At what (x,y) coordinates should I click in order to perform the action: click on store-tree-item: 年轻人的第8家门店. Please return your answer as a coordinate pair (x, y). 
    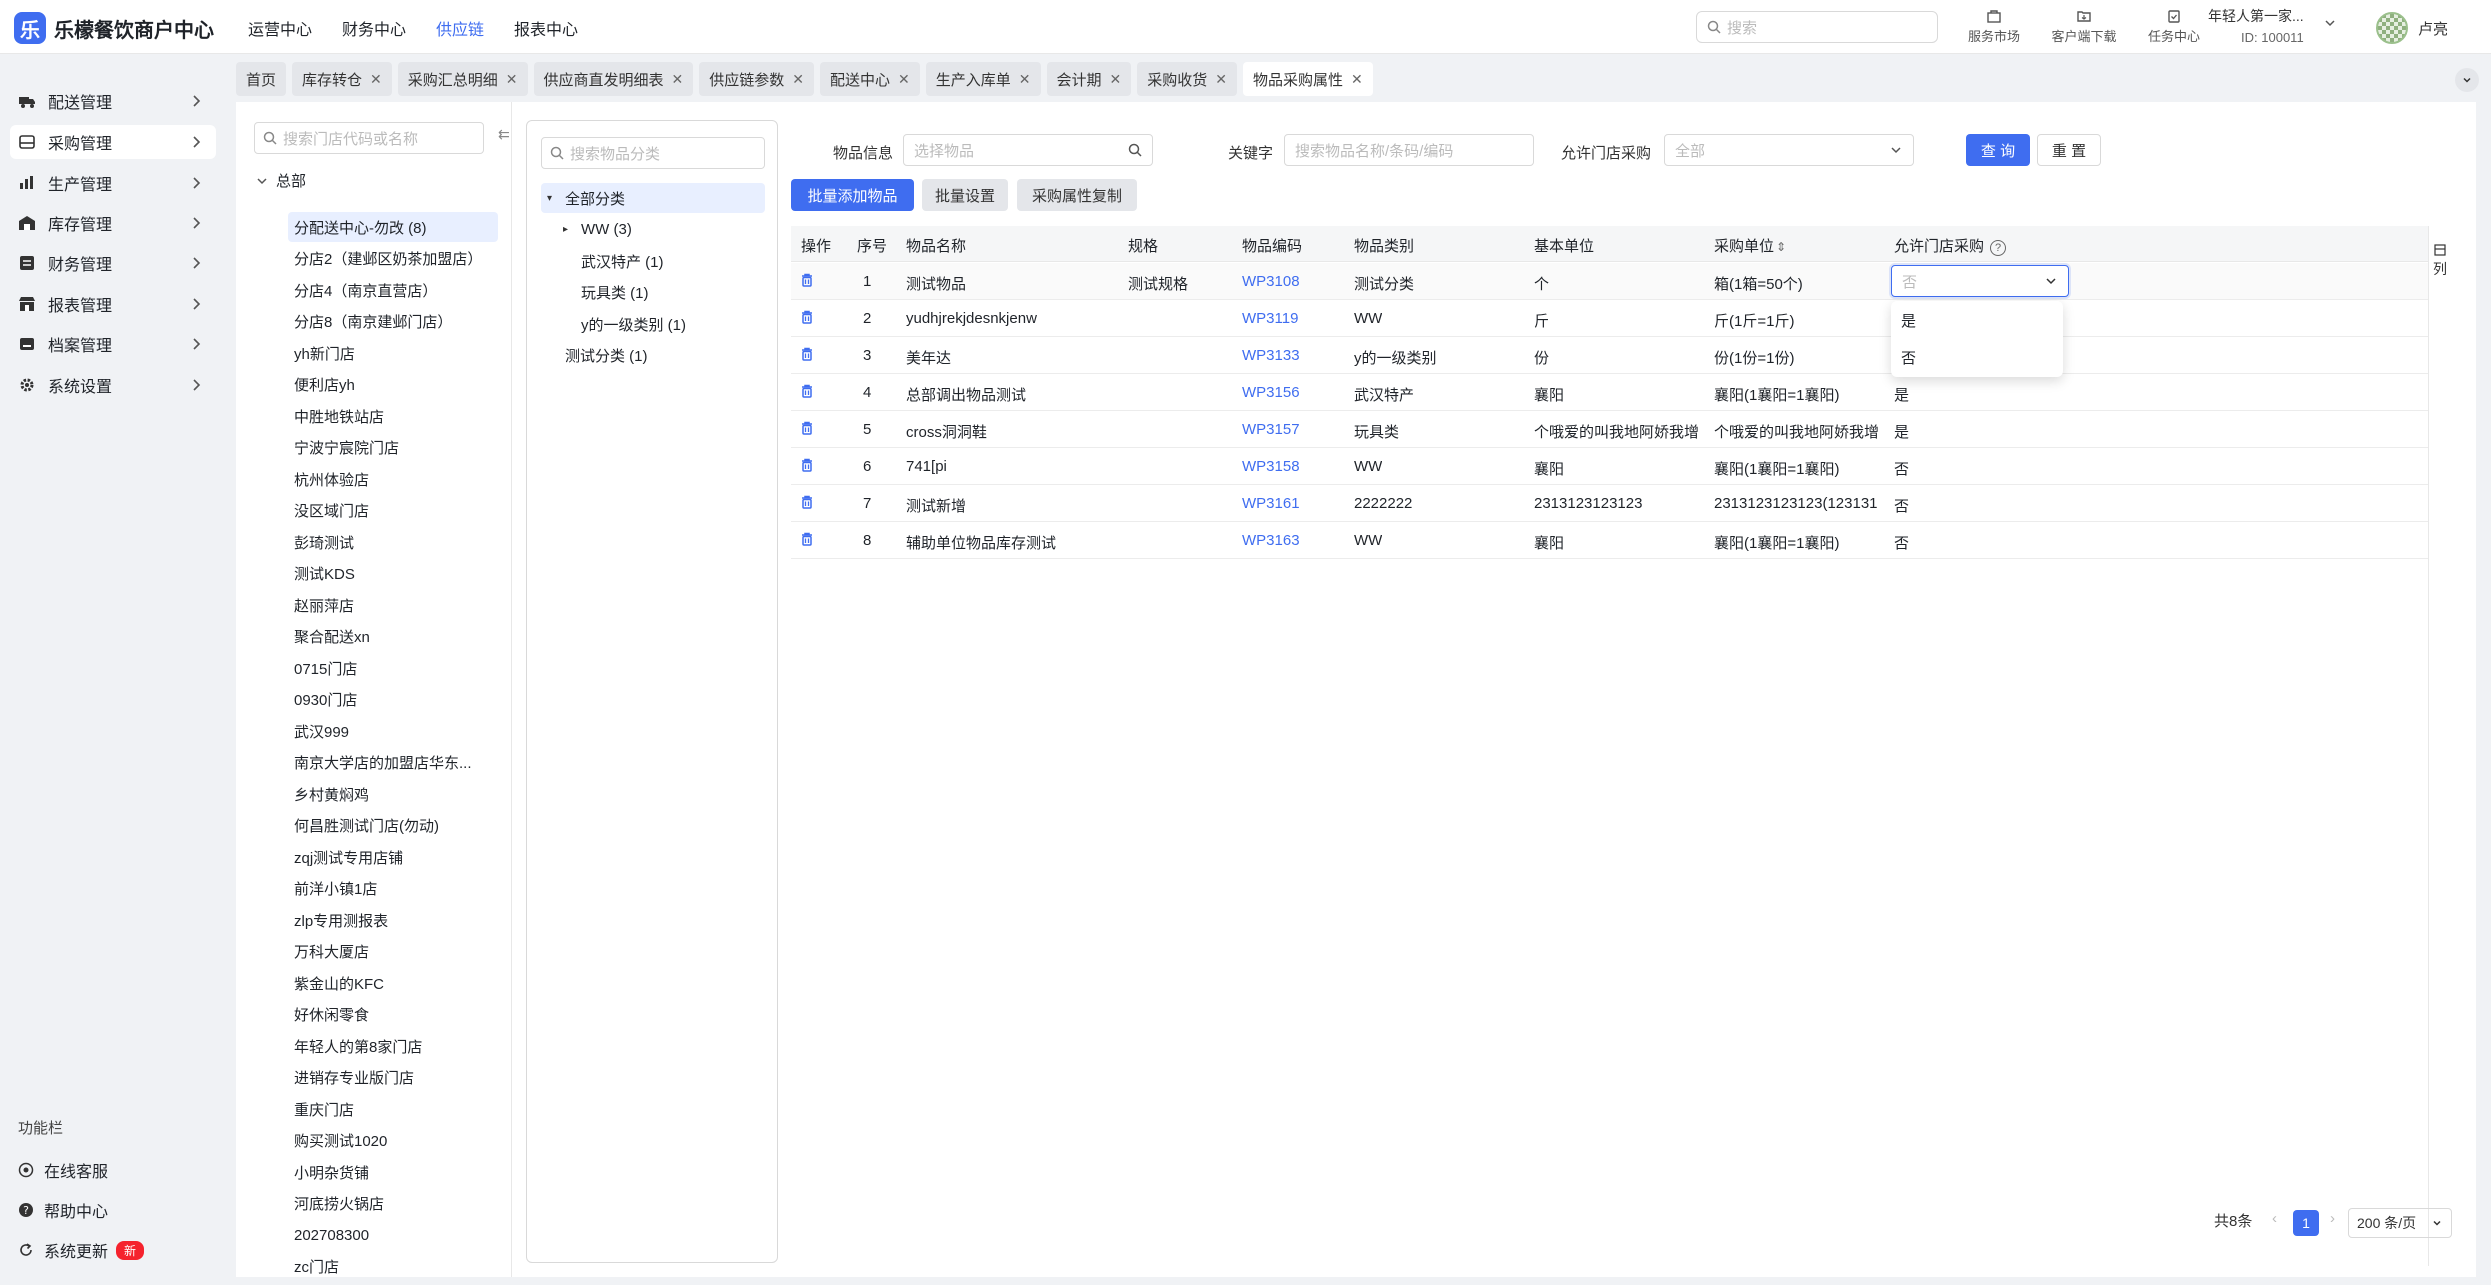
    Looking at the image, I should click on (393, 1046).